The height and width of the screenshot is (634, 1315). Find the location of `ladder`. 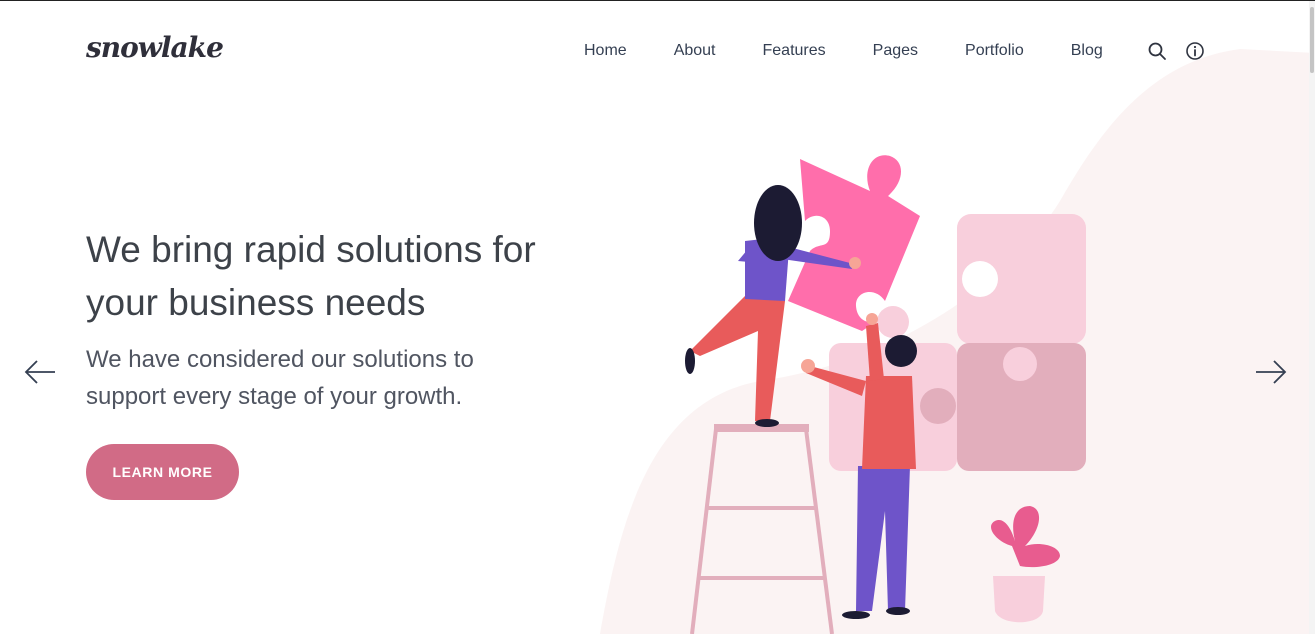

ladder is located at coordinates (762, 529).